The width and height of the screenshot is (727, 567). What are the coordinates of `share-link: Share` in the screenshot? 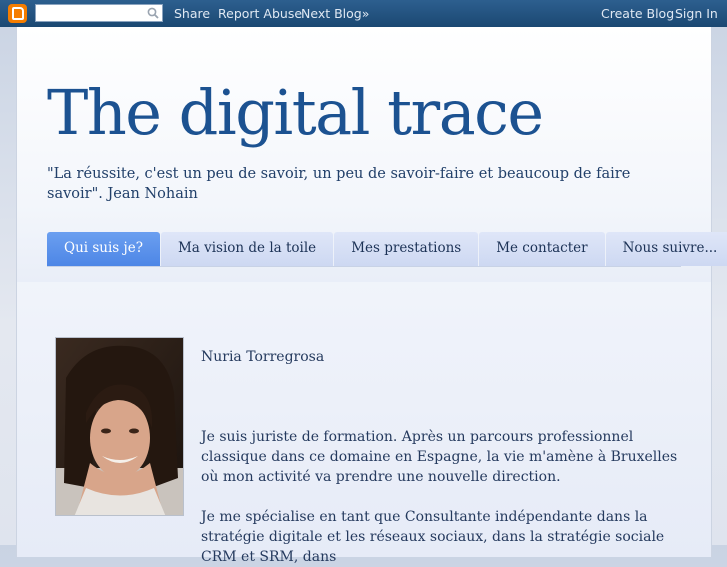 It's located at (192, 13).